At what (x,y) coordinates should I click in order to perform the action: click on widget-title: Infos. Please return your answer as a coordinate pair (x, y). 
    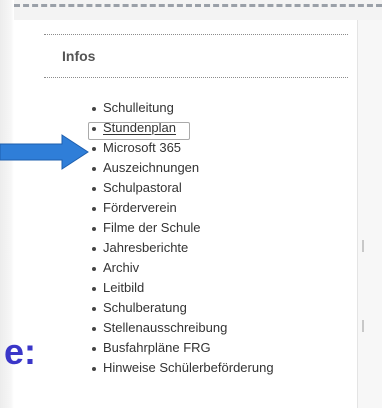
    Looking at the image, I should click on (79, 56).